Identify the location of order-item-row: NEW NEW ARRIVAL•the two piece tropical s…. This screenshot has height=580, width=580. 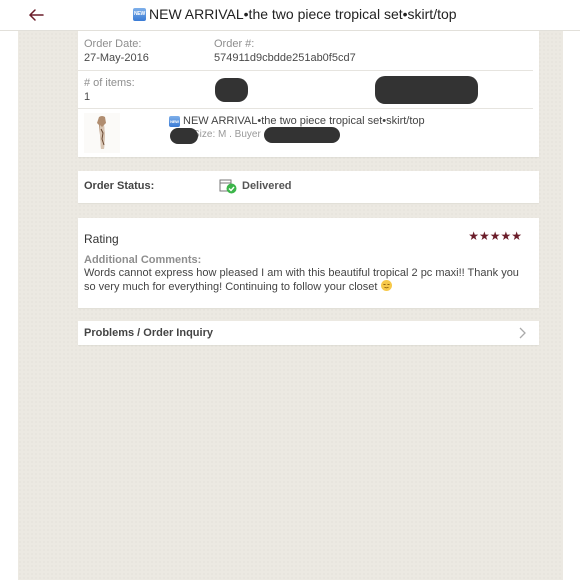
(308, 132).